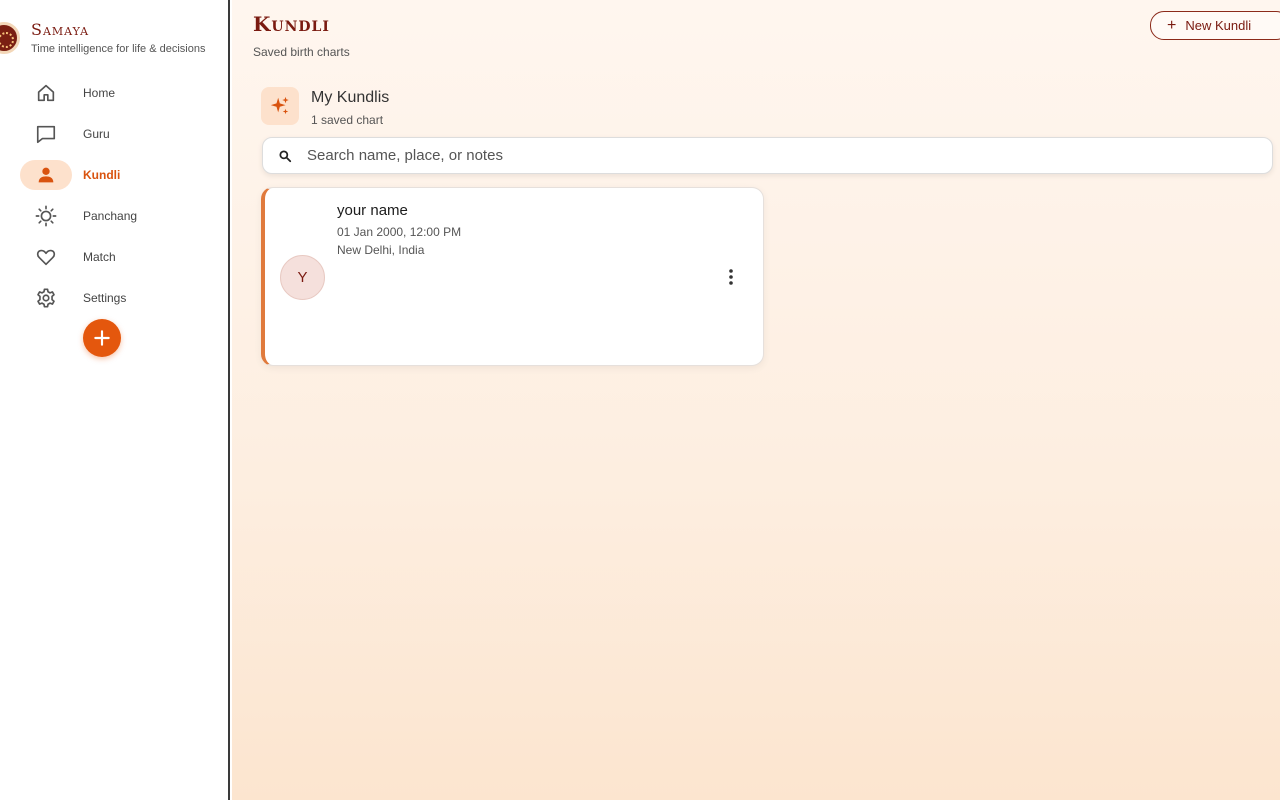 This screenshot has width=1280, height=800. What do you see at coordinates (46, 257) in the screenshot?
I see `heart-icon` at bounding box center [46, 257].